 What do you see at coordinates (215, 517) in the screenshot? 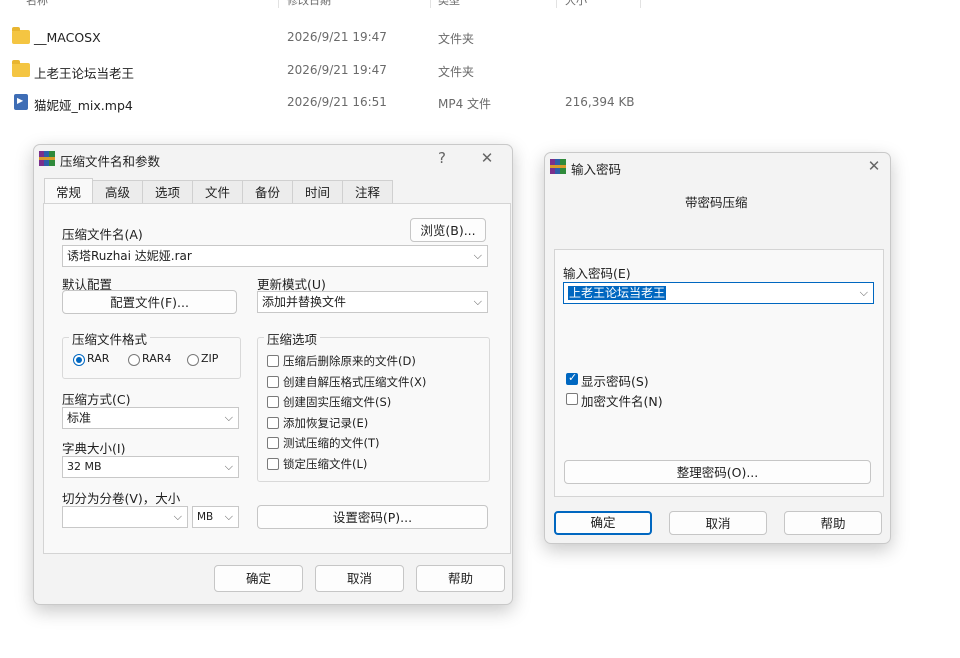
I see `split-unit-select: MB ⌵` at bounding box center [215, 517].